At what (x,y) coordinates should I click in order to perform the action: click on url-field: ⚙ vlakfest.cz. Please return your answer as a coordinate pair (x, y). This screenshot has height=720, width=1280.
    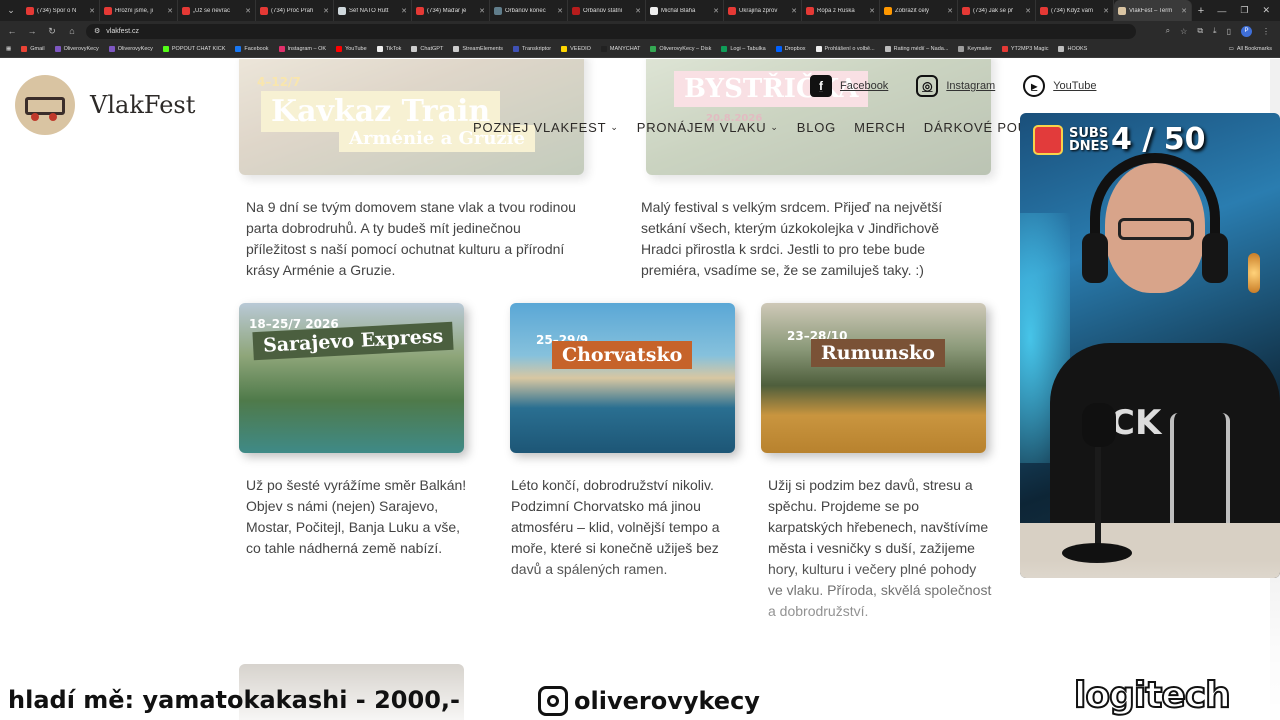
    Looking at the image, I should click on (611, 31).